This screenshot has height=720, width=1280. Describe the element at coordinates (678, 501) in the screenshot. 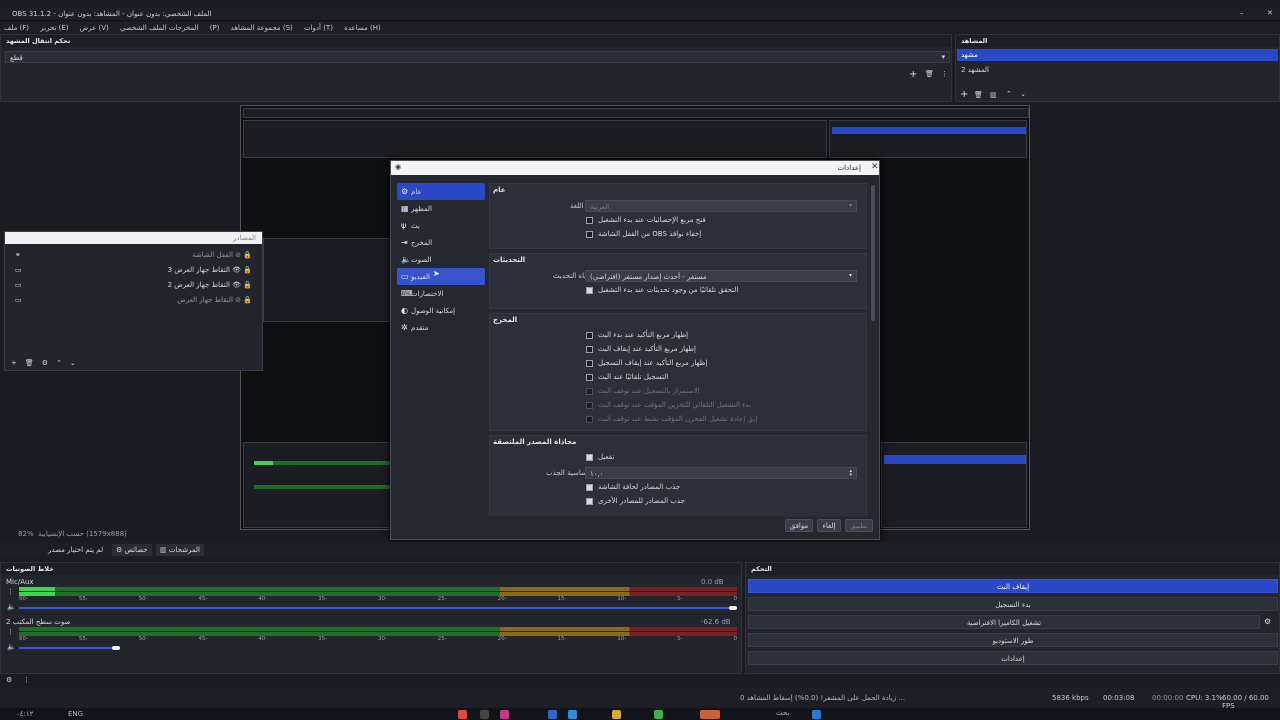

I see `option-row: جذب المصادر للمصادر الأخرى` at that location.